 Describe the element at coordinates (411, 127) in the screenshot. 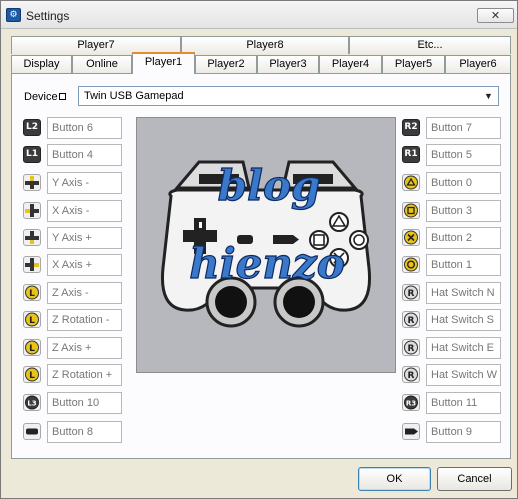

I see `r2-icon: R2` at that location.